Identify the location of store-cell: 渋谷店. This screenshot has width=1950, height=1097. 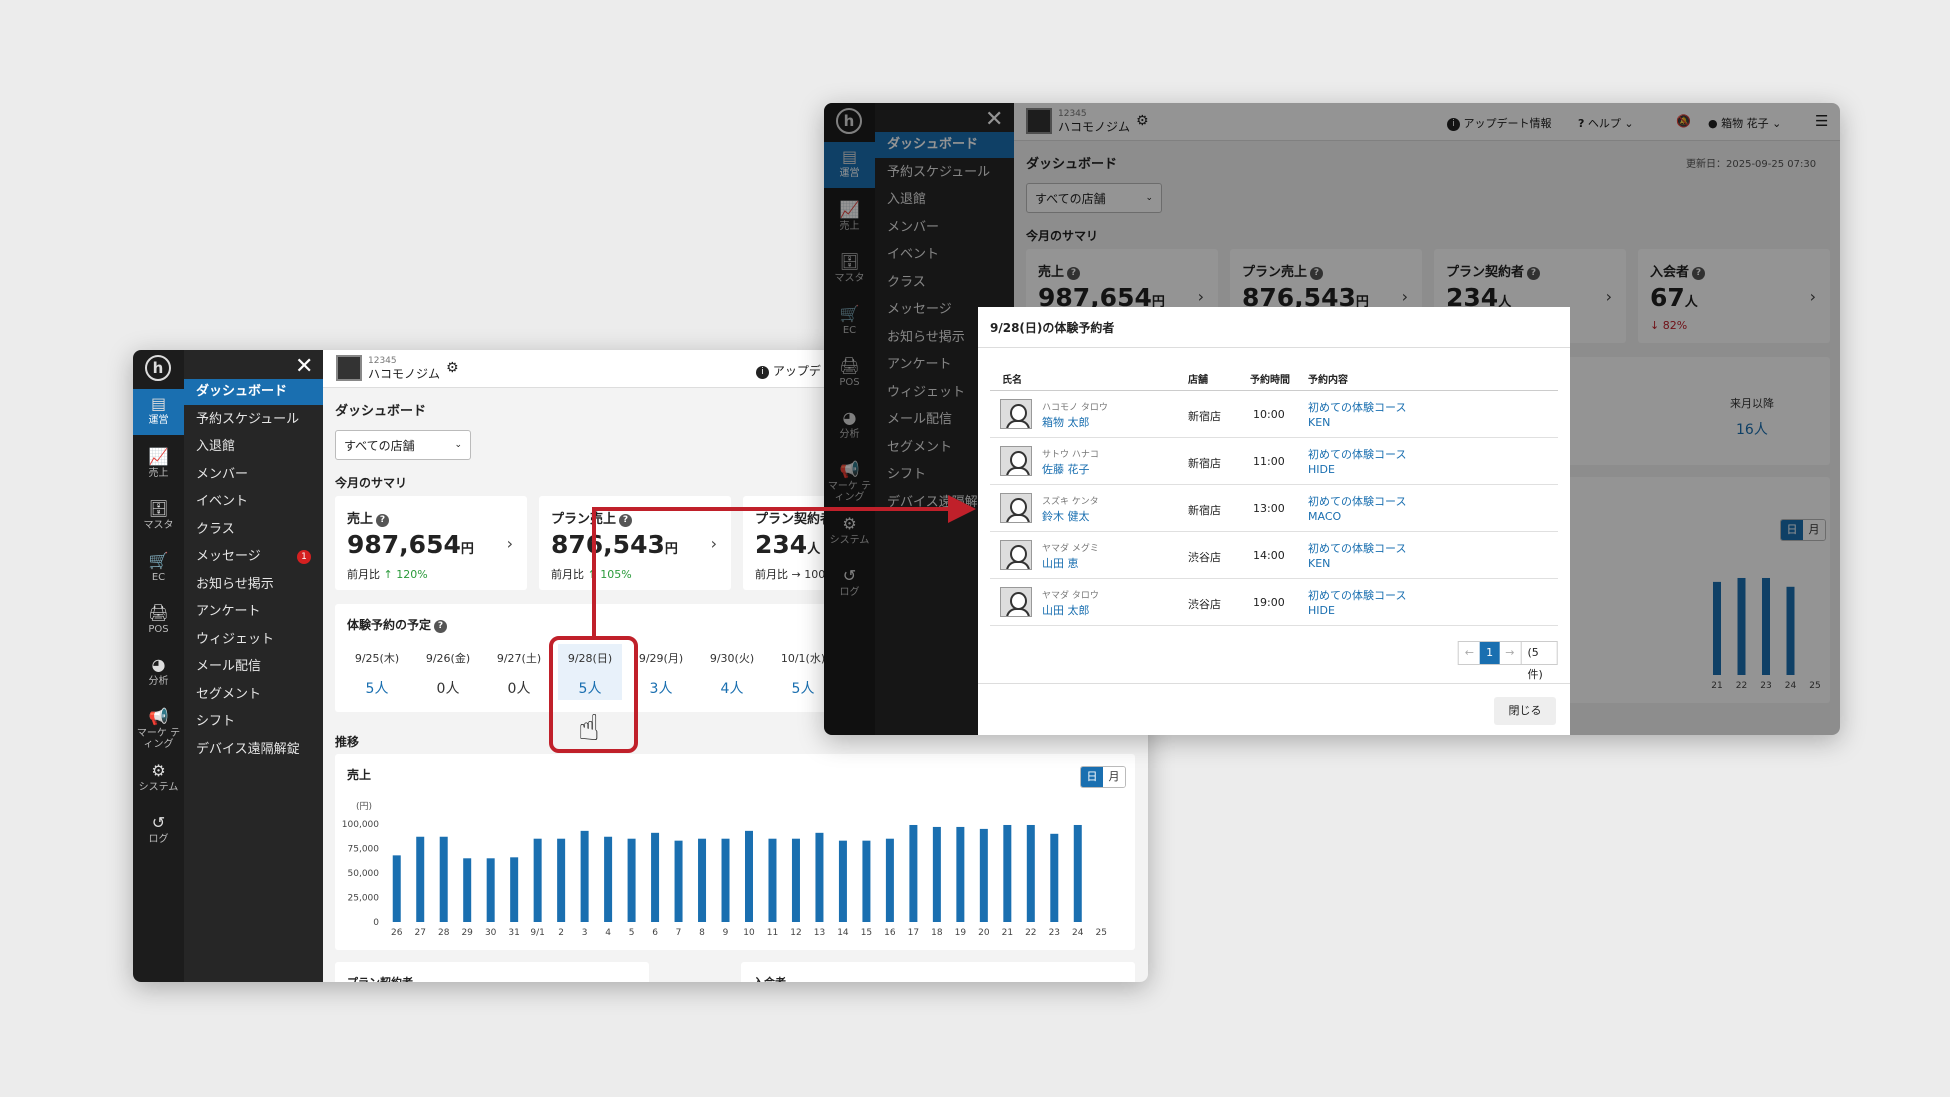
(1204, 557).